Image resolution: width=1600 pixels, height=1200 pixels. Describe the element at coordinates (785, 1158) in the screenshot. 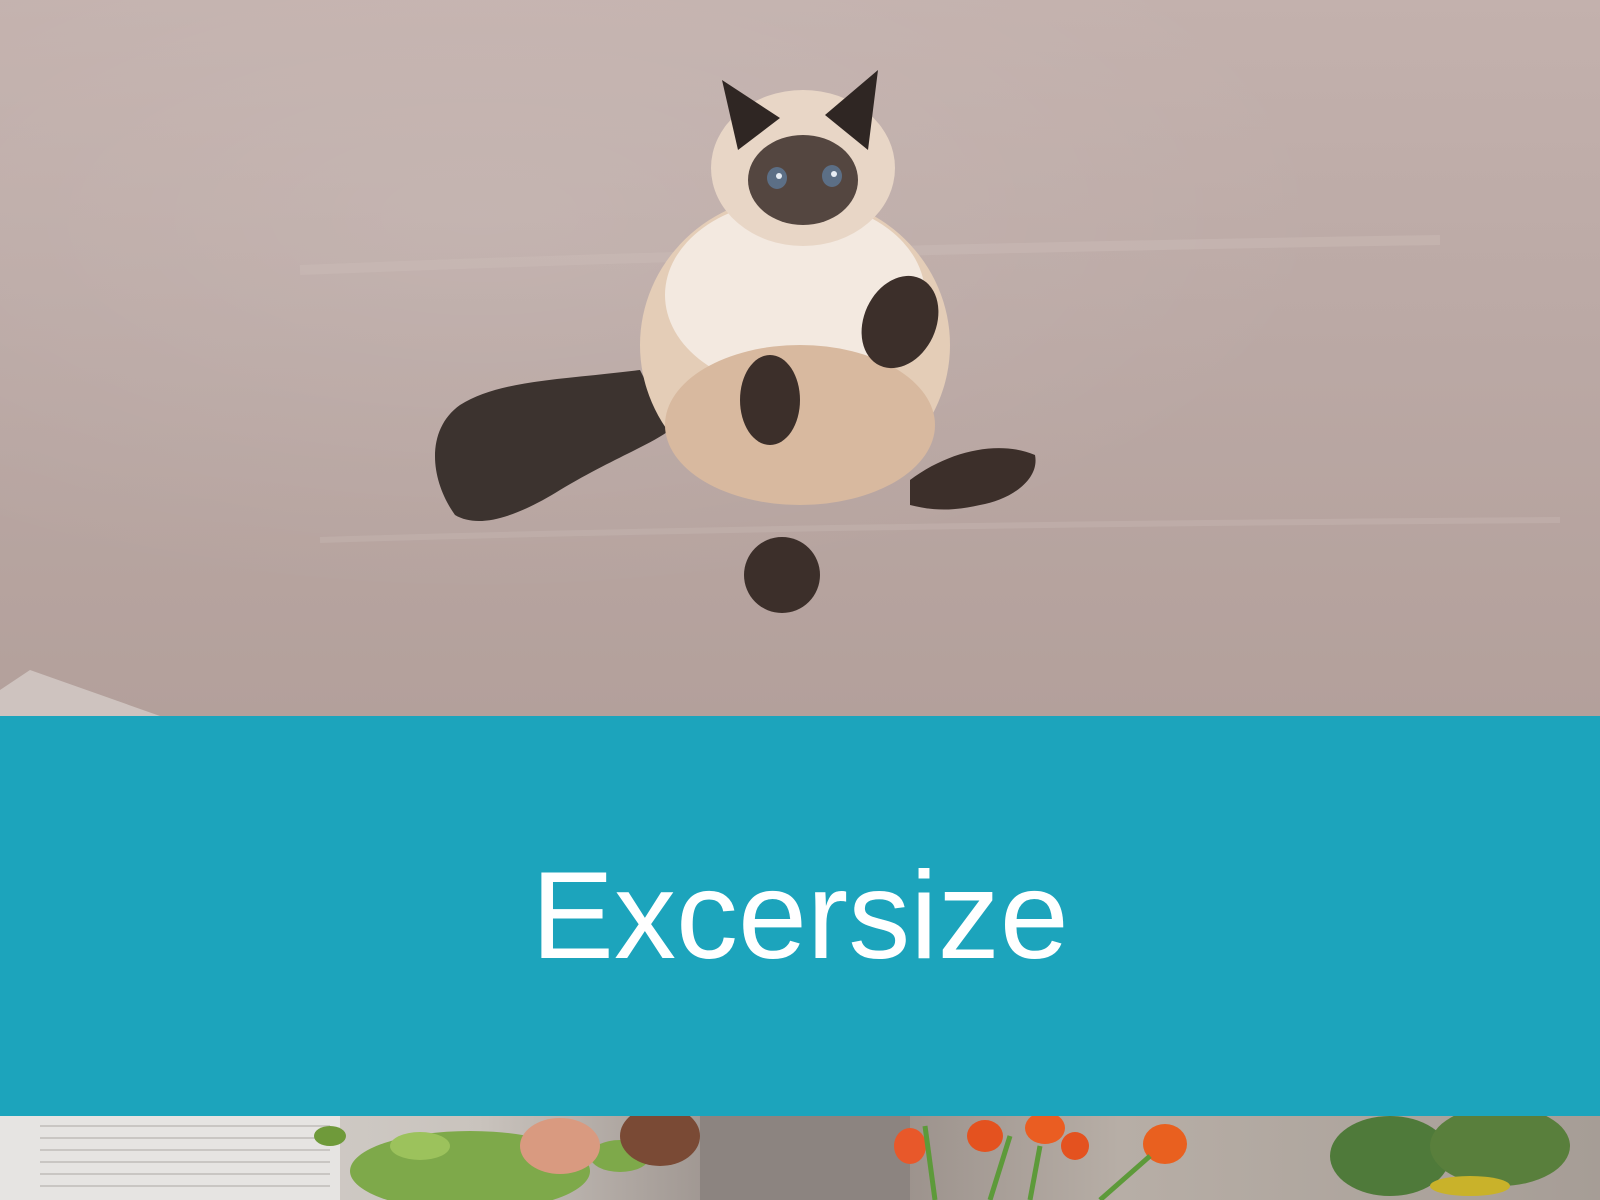

I see `plants-illustration` at that location.